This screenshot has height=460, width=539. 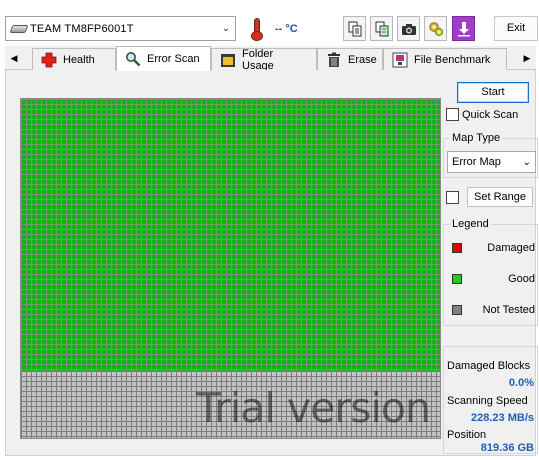 What do you see at coordinates (286, 29) in the screenshot?
I see `temperature-readout: -- °C` at bounding box center [286, 29].